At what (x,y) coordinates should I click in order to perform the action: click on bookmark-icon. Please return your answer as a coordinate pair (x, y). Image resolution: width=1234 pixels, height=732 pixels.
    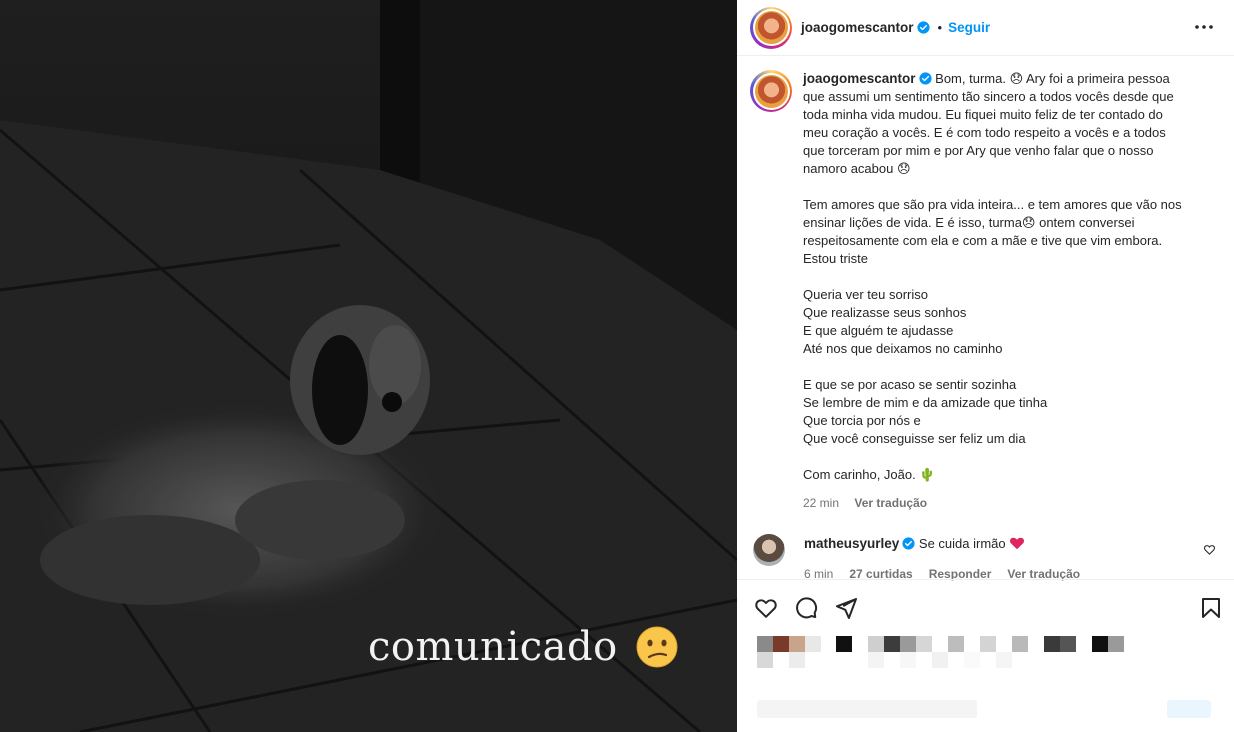
    Looking at the image, I should click on (1211, 608).